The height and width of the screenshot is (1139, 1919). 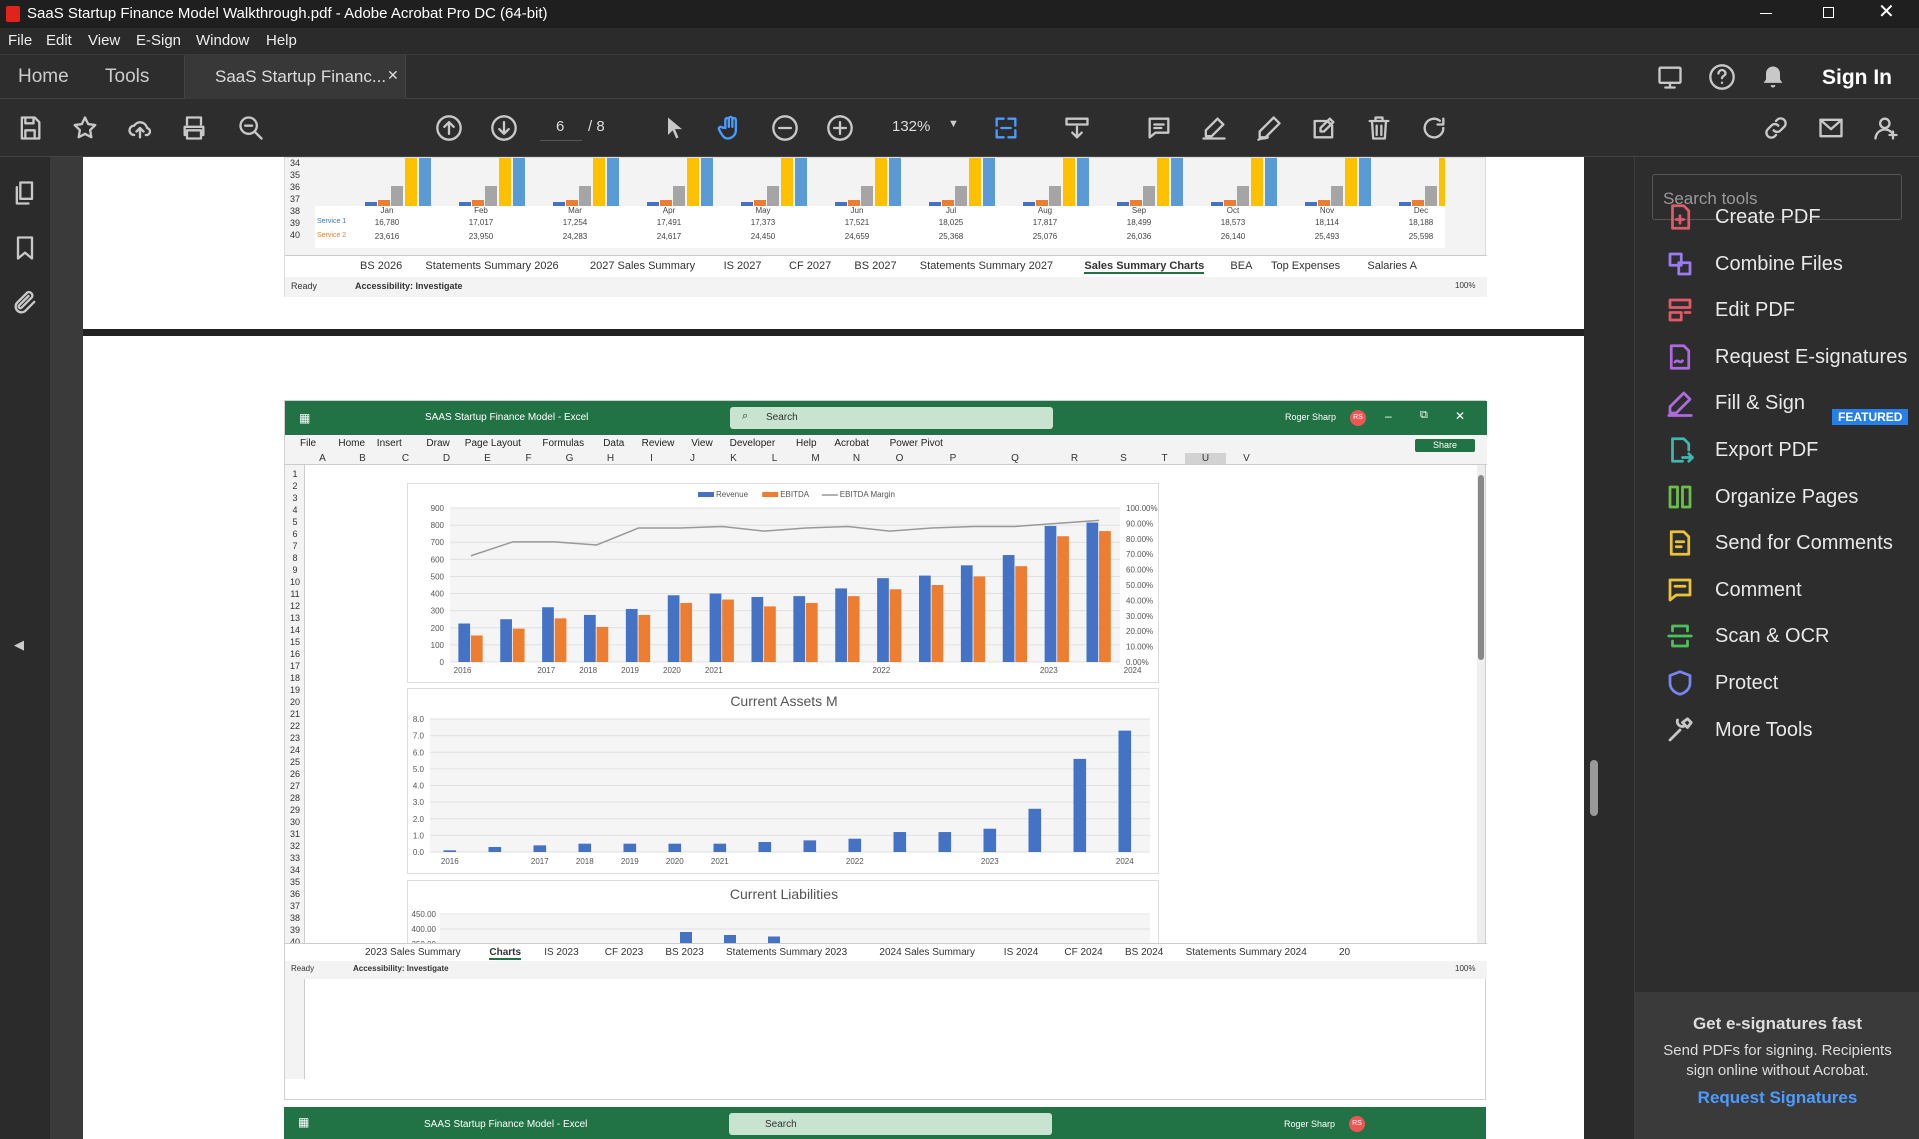 I want to click on ribbon-tab: Power Pivot, so click(x=916, y=443).